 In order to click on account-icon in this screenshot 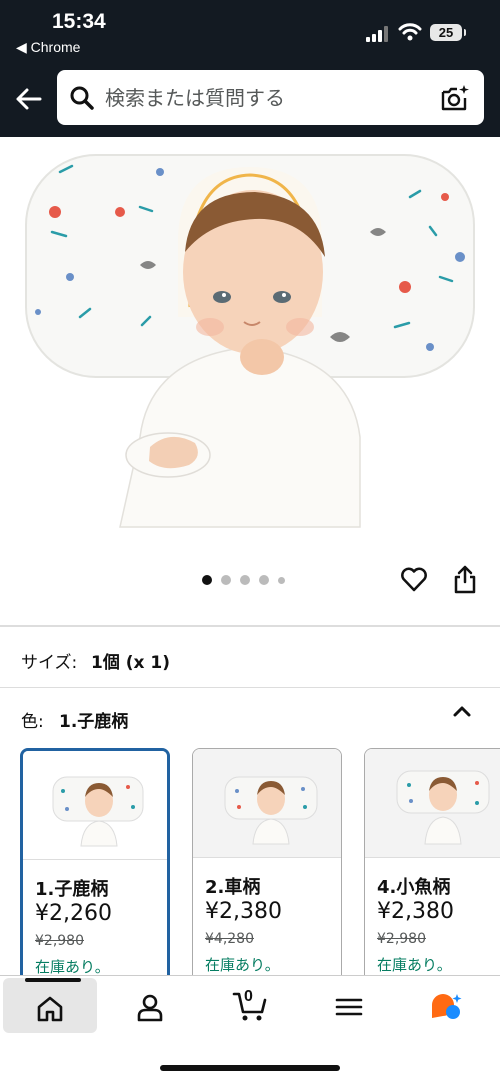, I will do `click(150, 1007)`.